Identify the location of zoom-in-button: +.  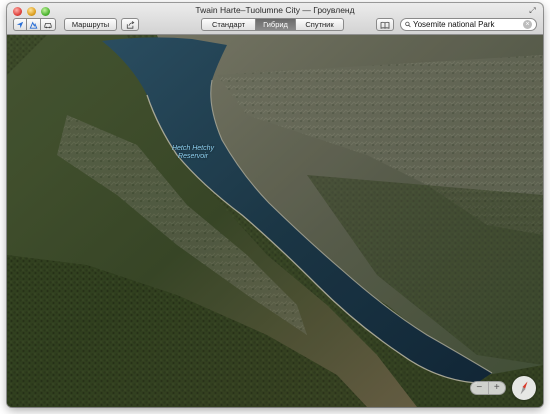
(497, 388).